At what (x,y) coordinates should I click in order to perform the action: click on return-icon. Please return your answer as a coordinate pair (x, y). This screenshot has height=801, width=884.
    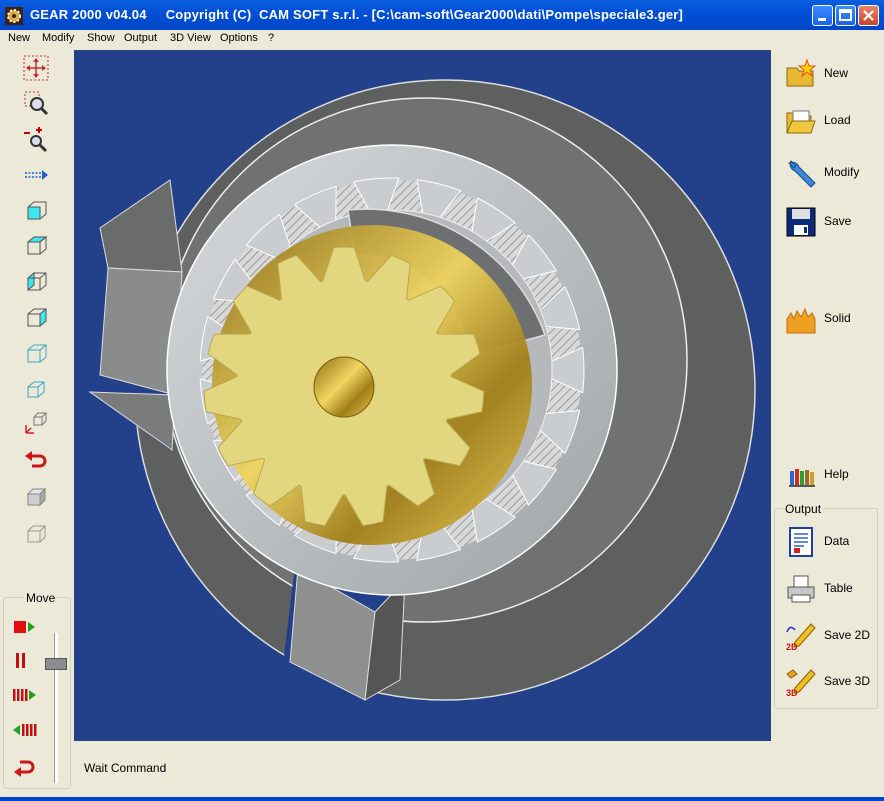
    Looking at the image, I should click on (25, 766).